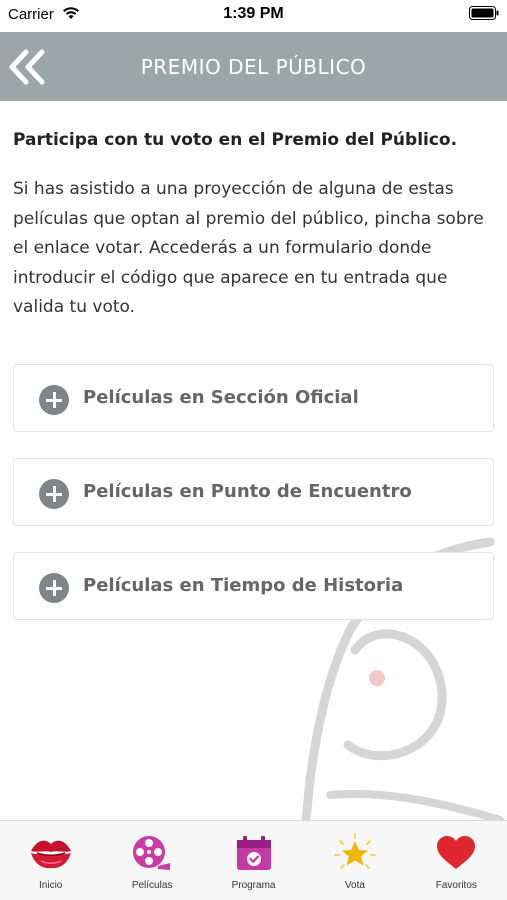  What do you see at coordinates (254, 853) in the screenshot?
I see `calendar-icon` at bounding box center [254, 853].